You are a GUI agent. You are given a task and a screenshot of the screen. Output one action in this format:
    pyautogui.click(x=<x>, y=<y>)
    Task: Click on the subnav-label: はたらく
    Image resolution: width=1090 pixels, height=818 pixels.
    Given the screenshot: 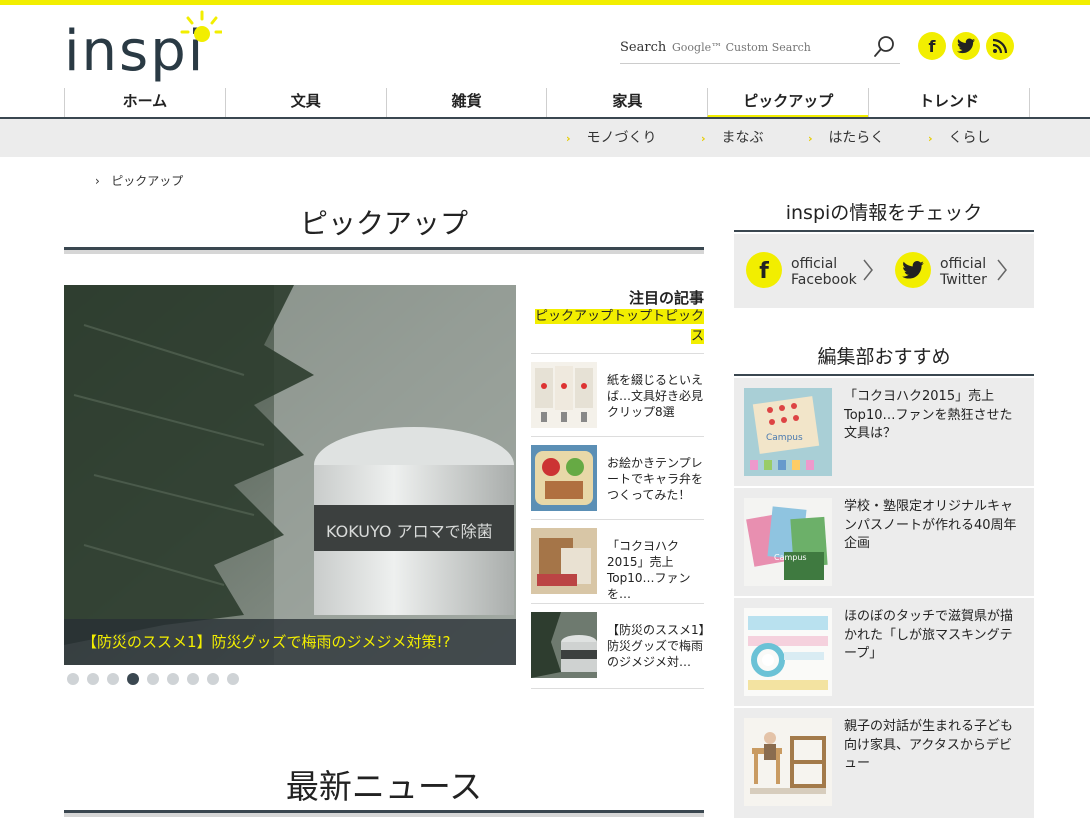 What is the action you would take?
    pyautogui.click(x=856, y=138)
    